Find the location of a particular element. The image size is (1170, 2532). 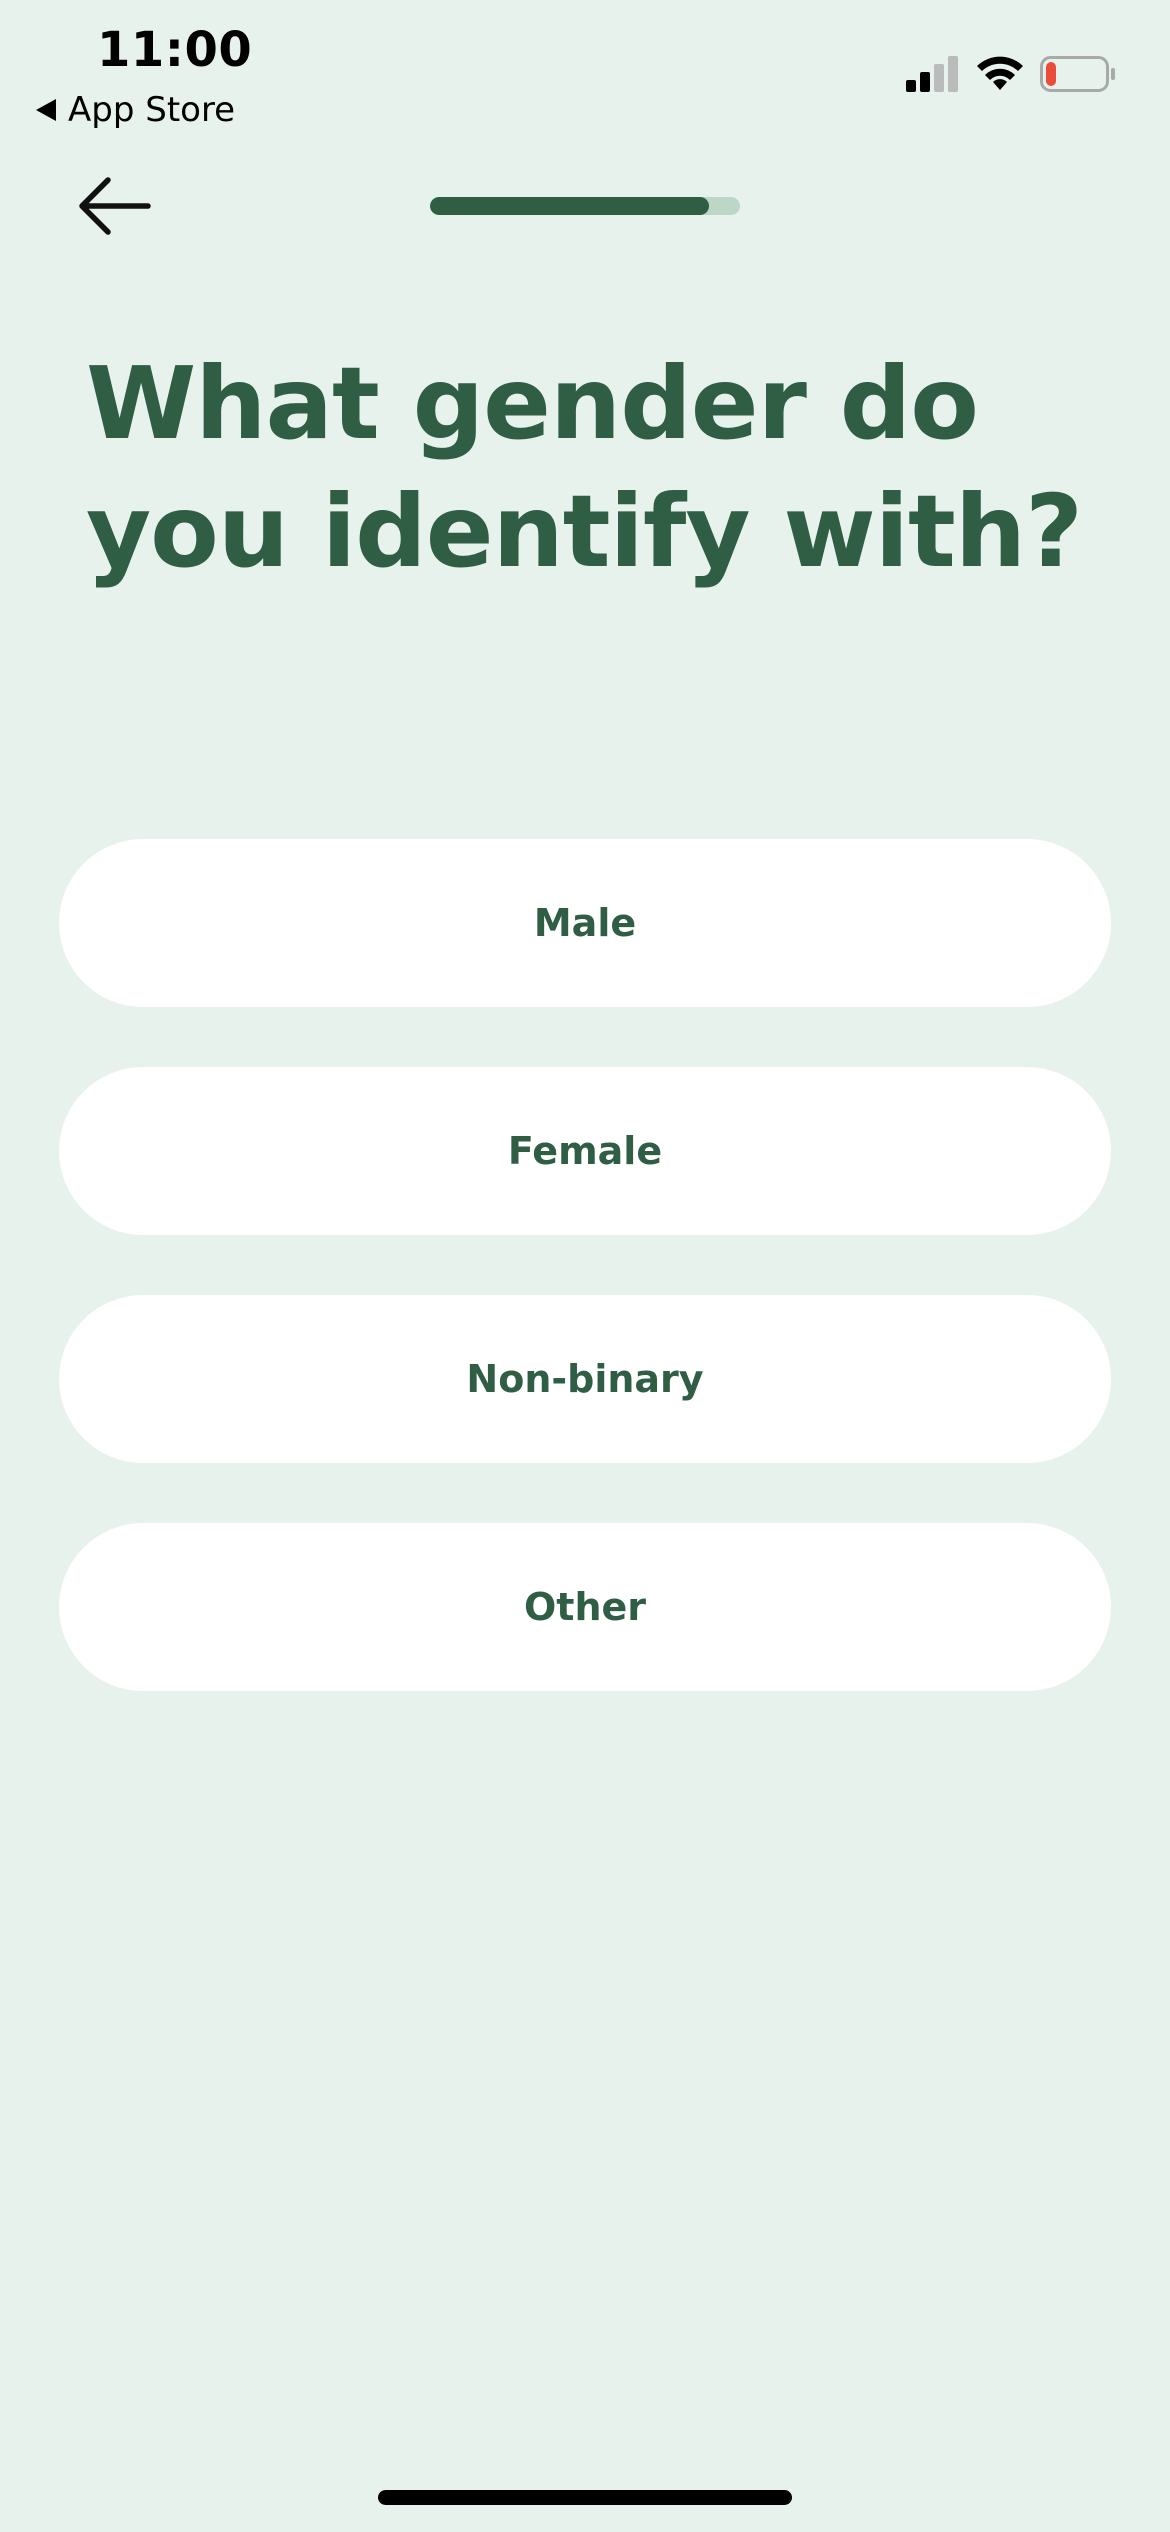

battery-low-icon is located at coordinates (1077, 74).